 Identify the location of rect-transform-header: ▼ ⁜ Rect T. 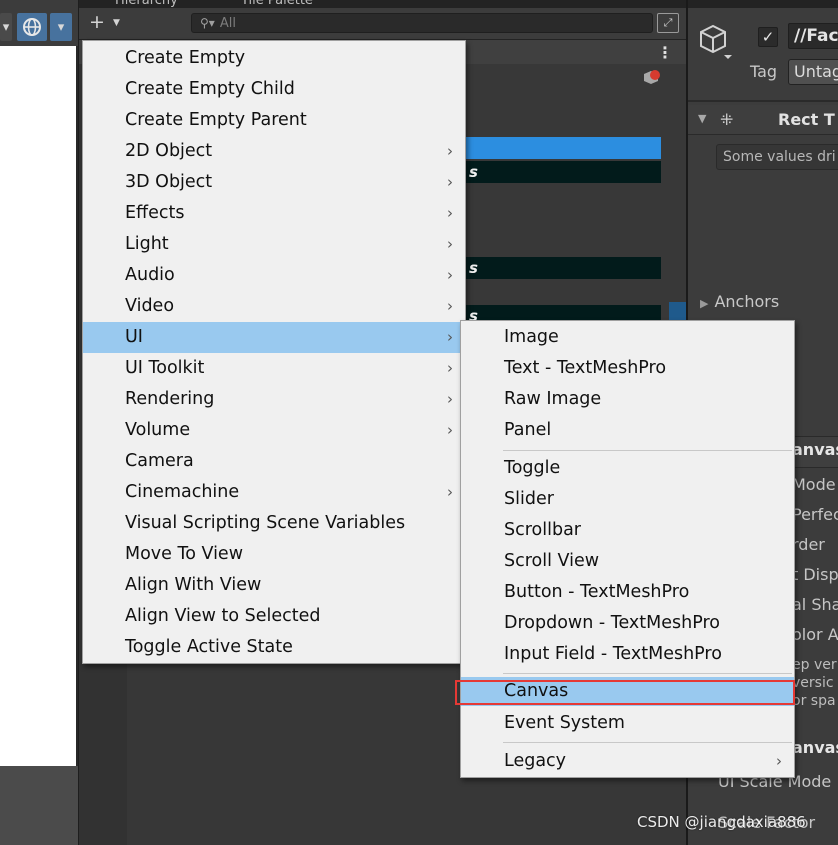
(763, 120).